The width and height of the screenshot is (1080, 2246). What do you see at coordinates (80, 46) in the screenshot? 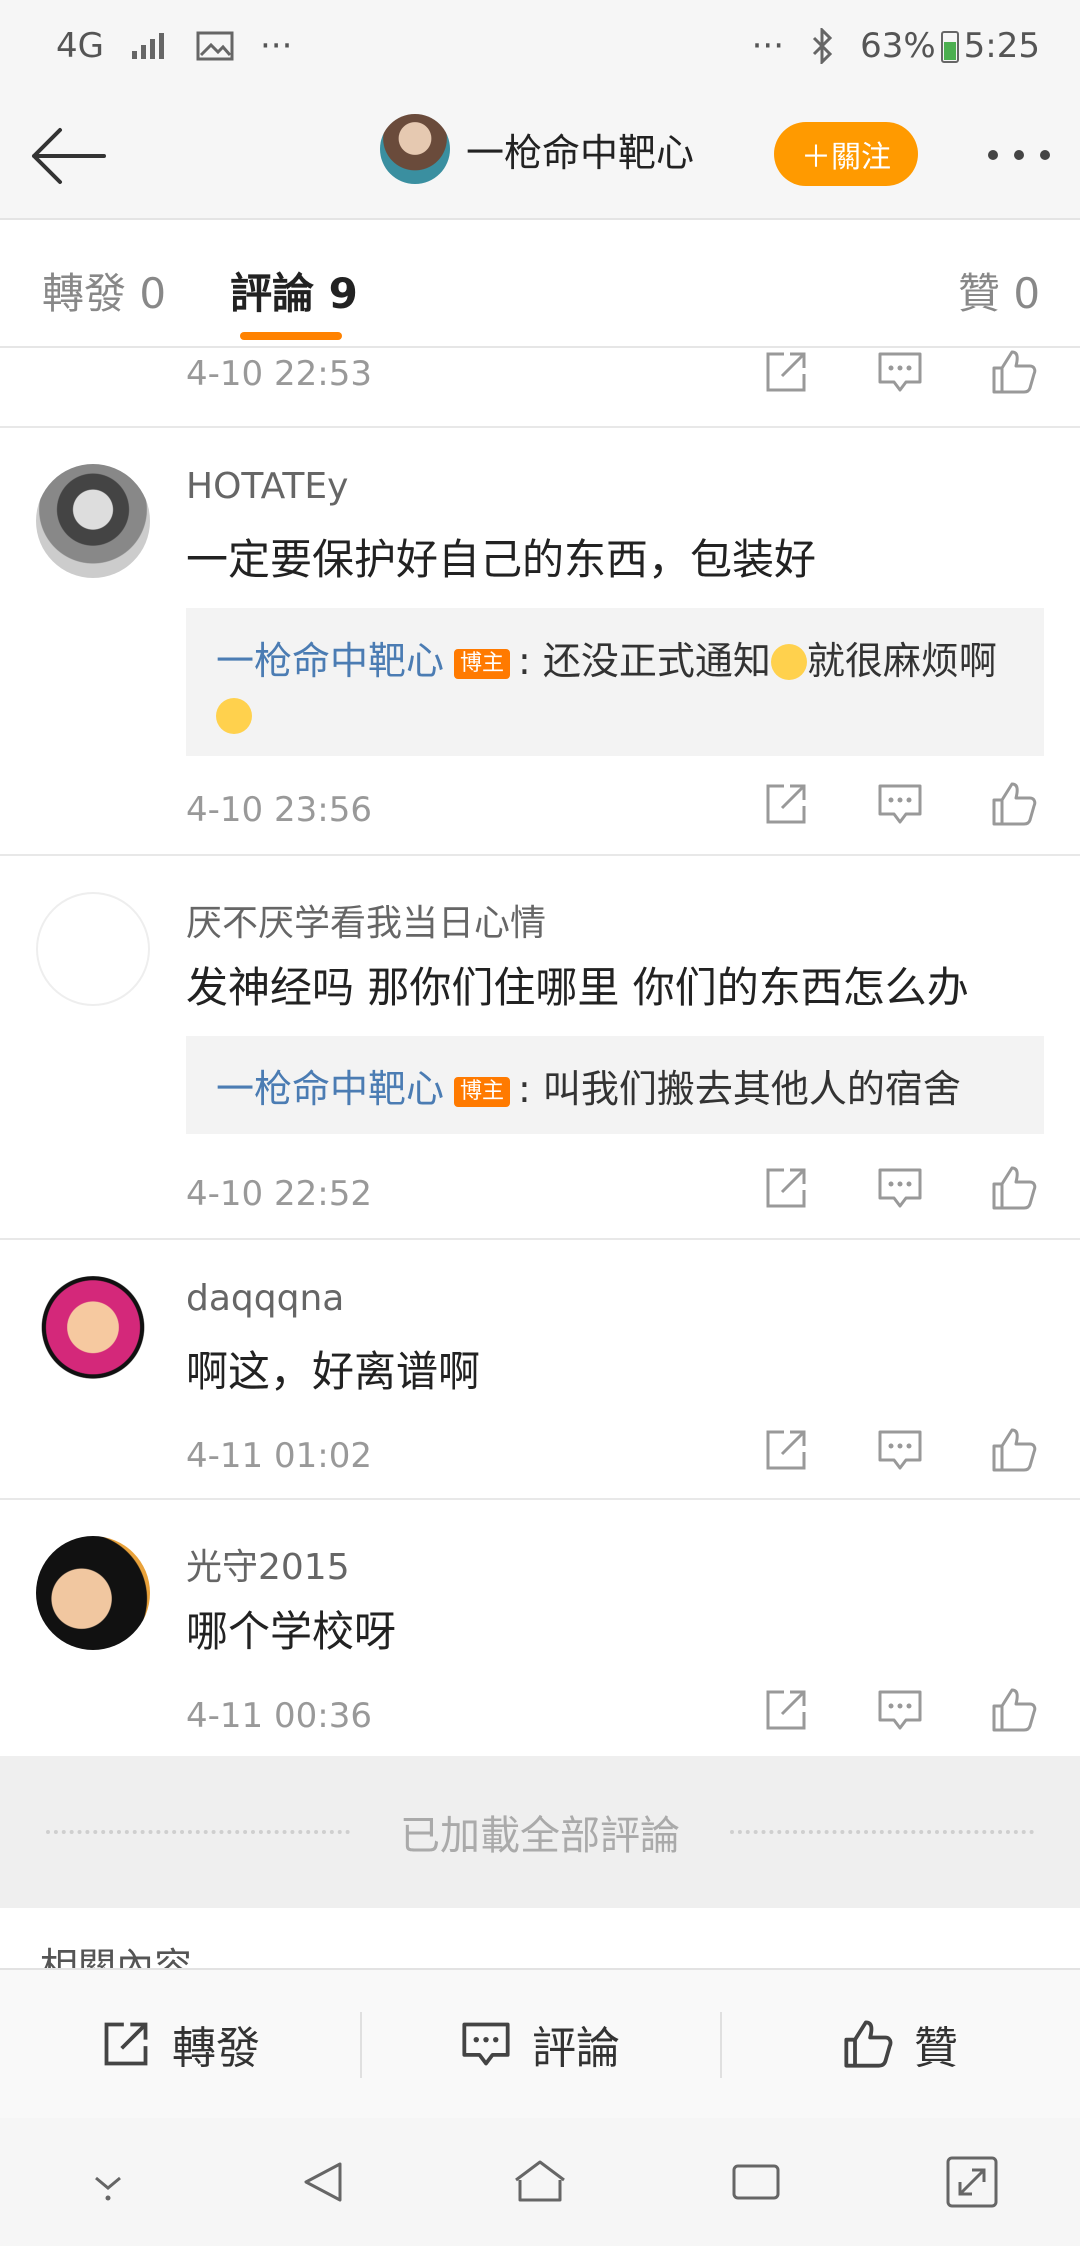
I see `network-indicator: 4G` at bounding box center [80, 46].